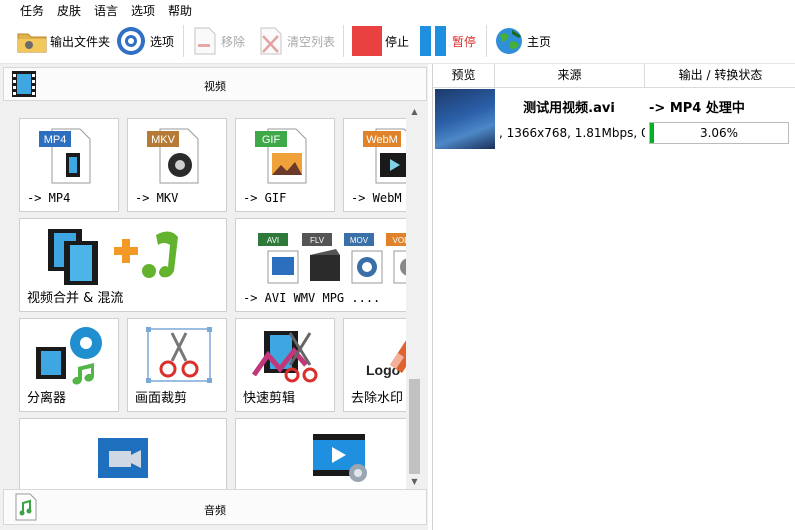 Image resolution: width=795 pixels, height=530 pixels. Describe the element at coordinates (163, 140) in the screenshot. I see `svg-text: MKV` at that location.